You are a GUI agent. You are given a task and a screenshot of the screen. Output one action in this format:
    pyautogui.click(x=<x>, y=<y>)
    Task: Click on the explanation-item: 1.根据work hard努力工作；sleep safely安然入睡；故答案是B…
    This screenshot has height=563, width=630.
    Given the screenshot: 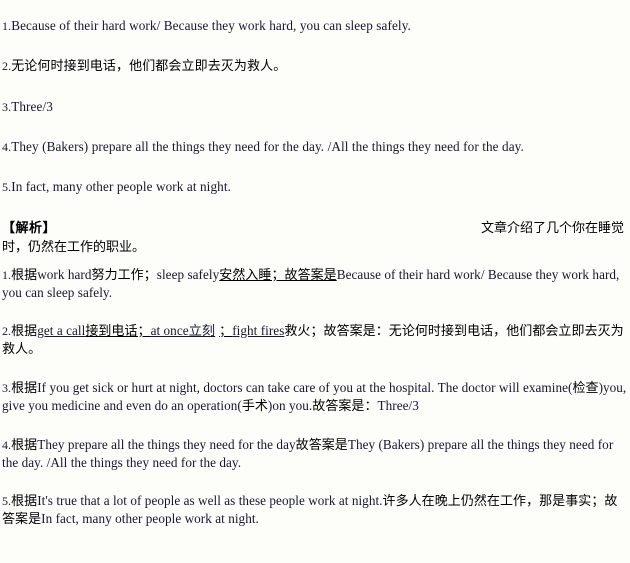 What is the action you would take?
    pyautogui.click(x=315, y=284)
    